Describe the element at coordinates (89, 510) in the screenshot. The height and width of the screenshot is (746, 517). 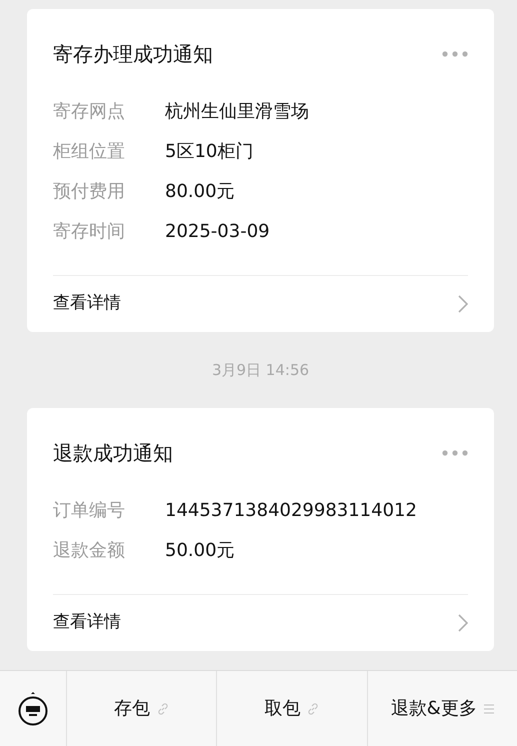
I see `field-label: 订单编号` at that location.